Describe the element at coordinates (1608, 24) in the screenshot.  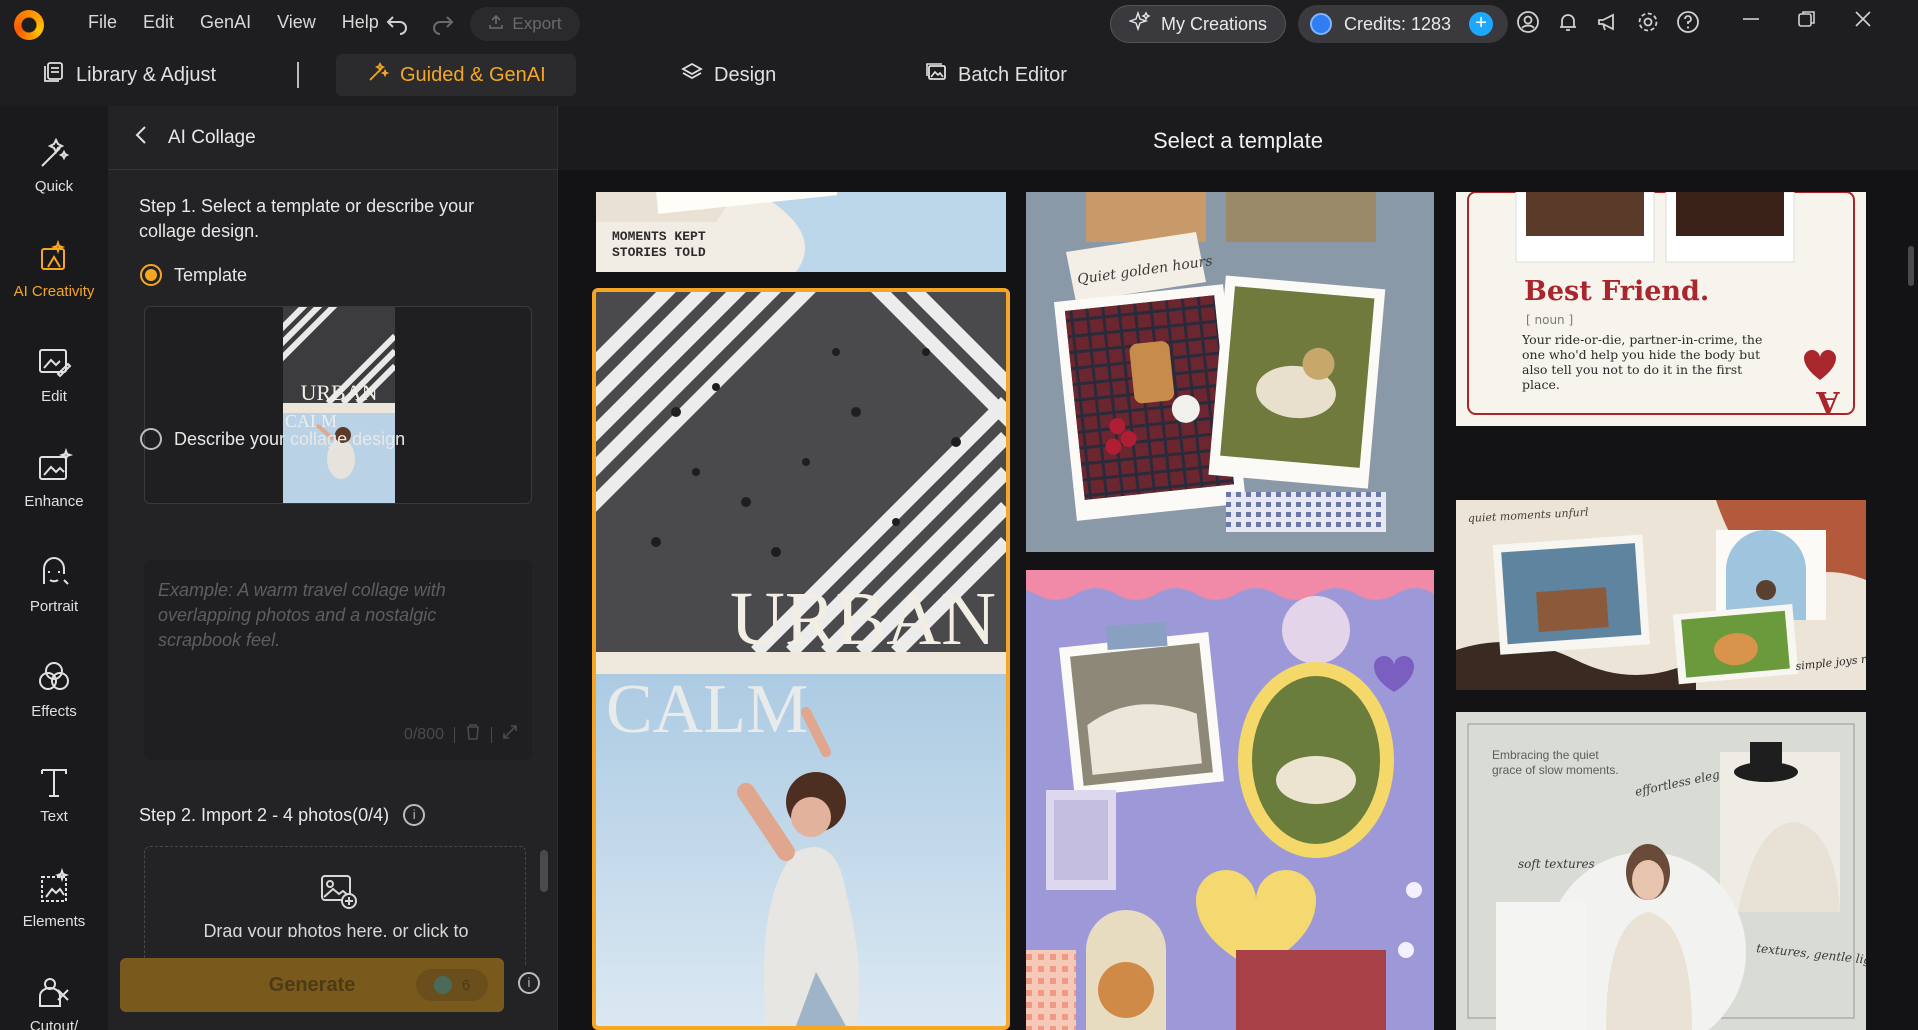
I see `megaphone-icon` at that location.